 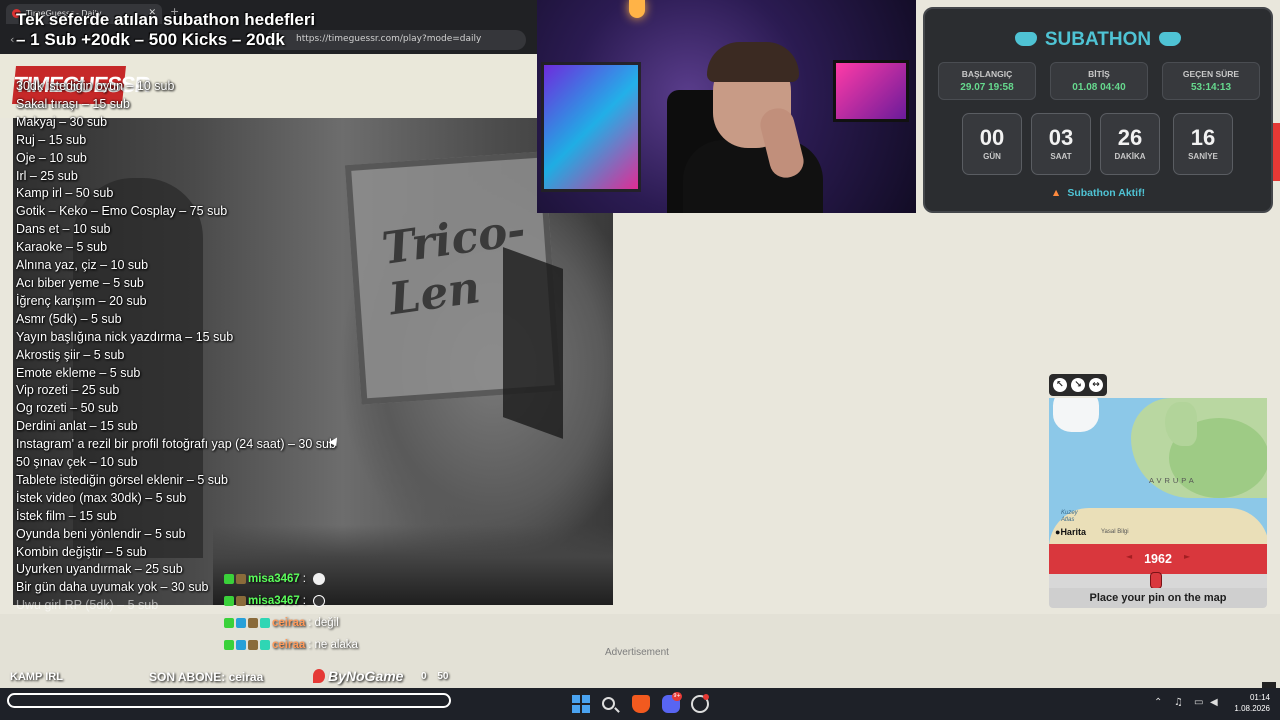 I want to click on map-ocean-label: Kuzey Atlas, so click(x=1069, y=516).